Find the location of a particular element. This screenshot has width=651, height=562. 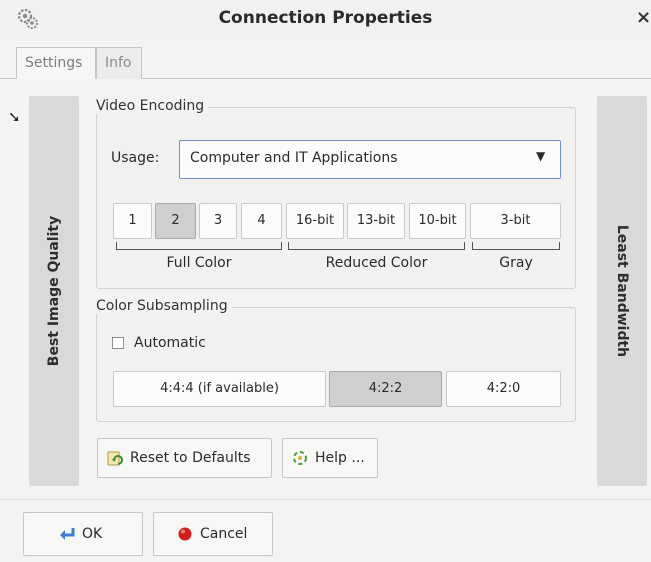

cancel-button: Cancel is located at coordinates (213, 534).